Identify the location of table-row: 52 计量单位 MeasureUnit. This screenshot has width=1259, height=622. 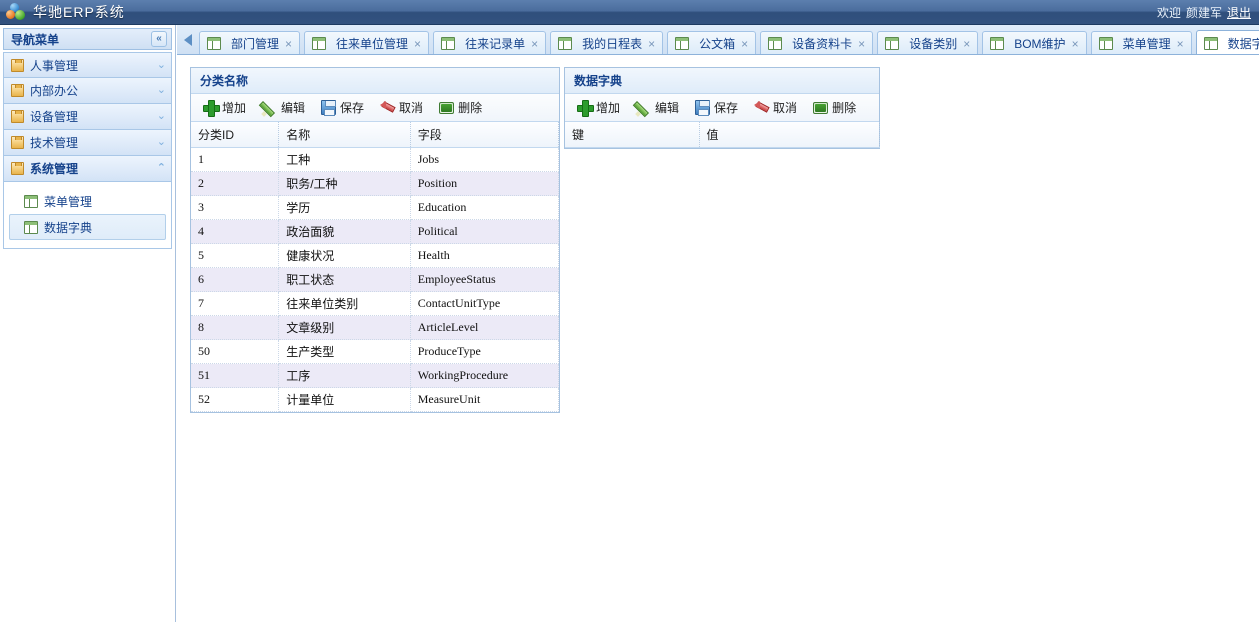
(375, 399).